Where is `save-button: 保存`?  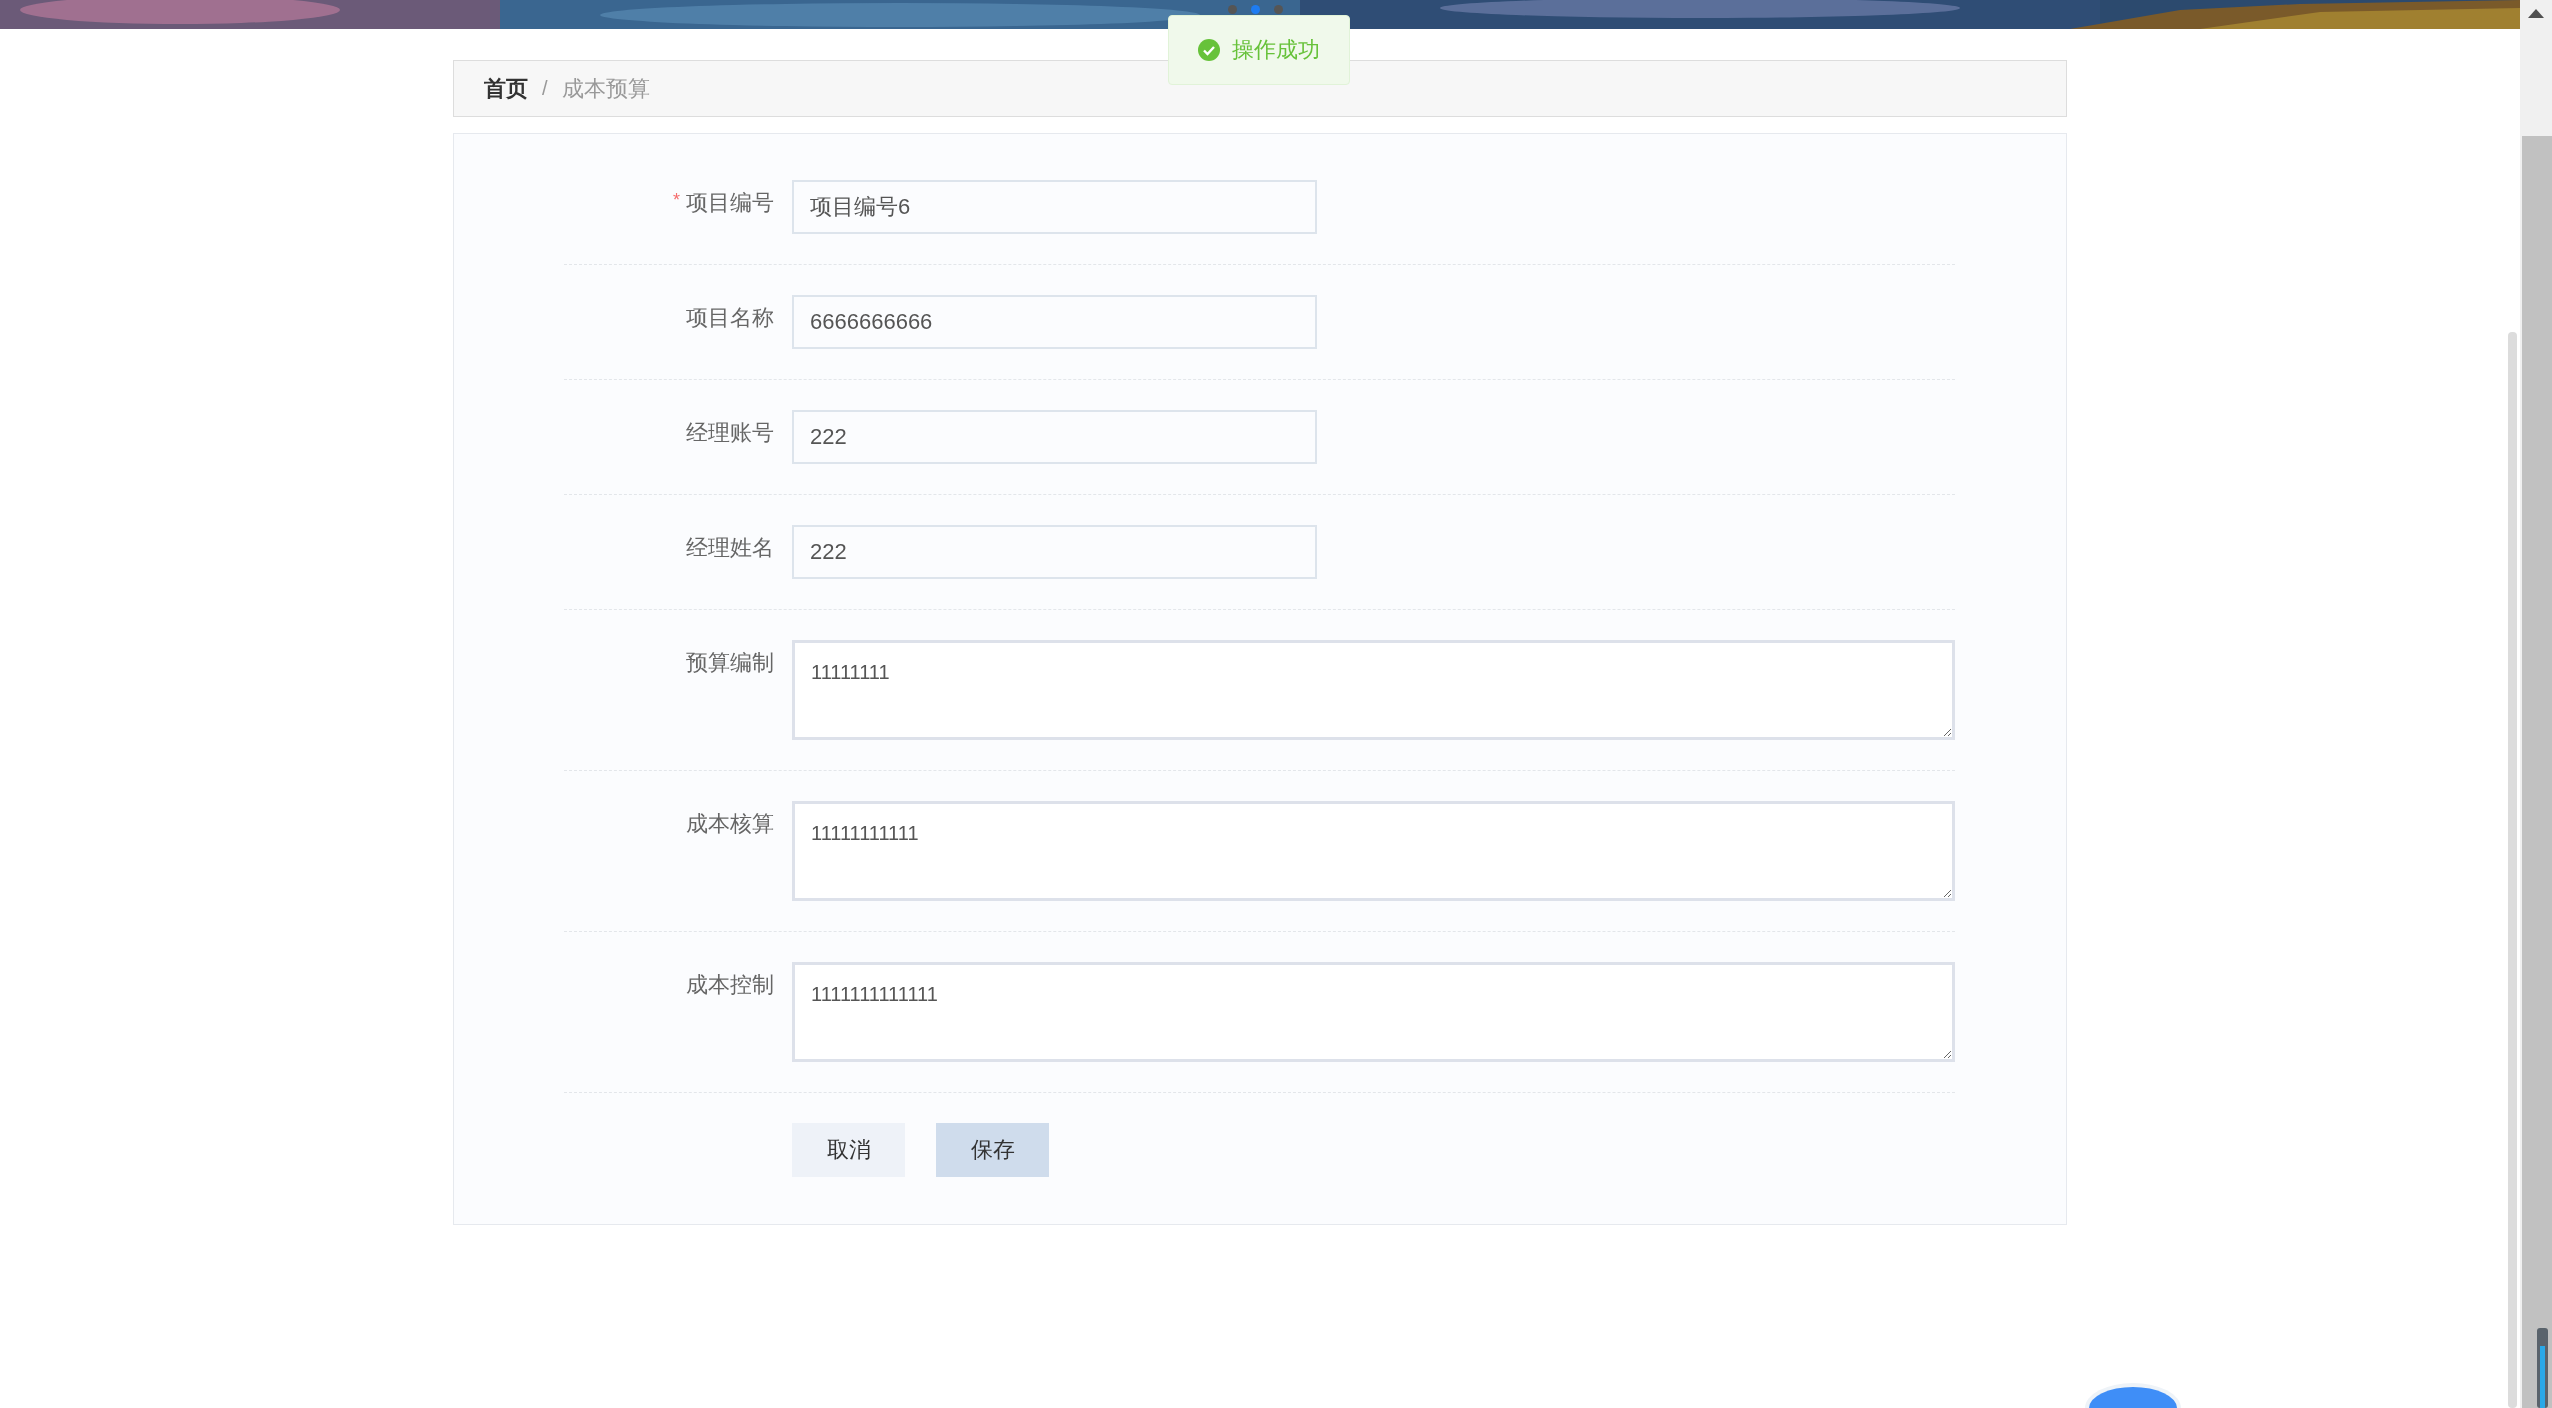
save-button: 保存 is located at coordinates (992, 1150).